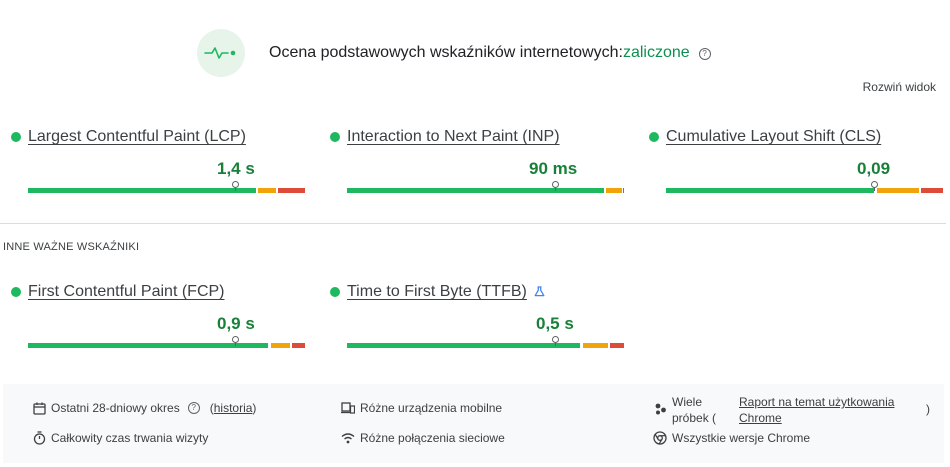  What do you see at coordinates (471, 315) in the screenshot?
I see `metric-ttfb: Time to First Byte (TTFB) 0,5 s` at bounding box center [471, 315].